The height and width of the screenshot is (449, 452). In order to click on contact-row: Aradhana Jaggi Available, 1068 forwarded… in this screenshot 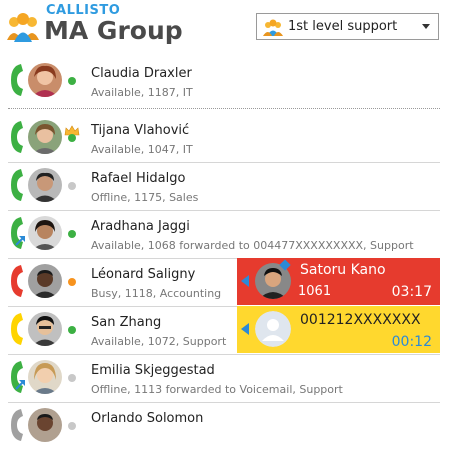, I will do `click(224, 233)`.